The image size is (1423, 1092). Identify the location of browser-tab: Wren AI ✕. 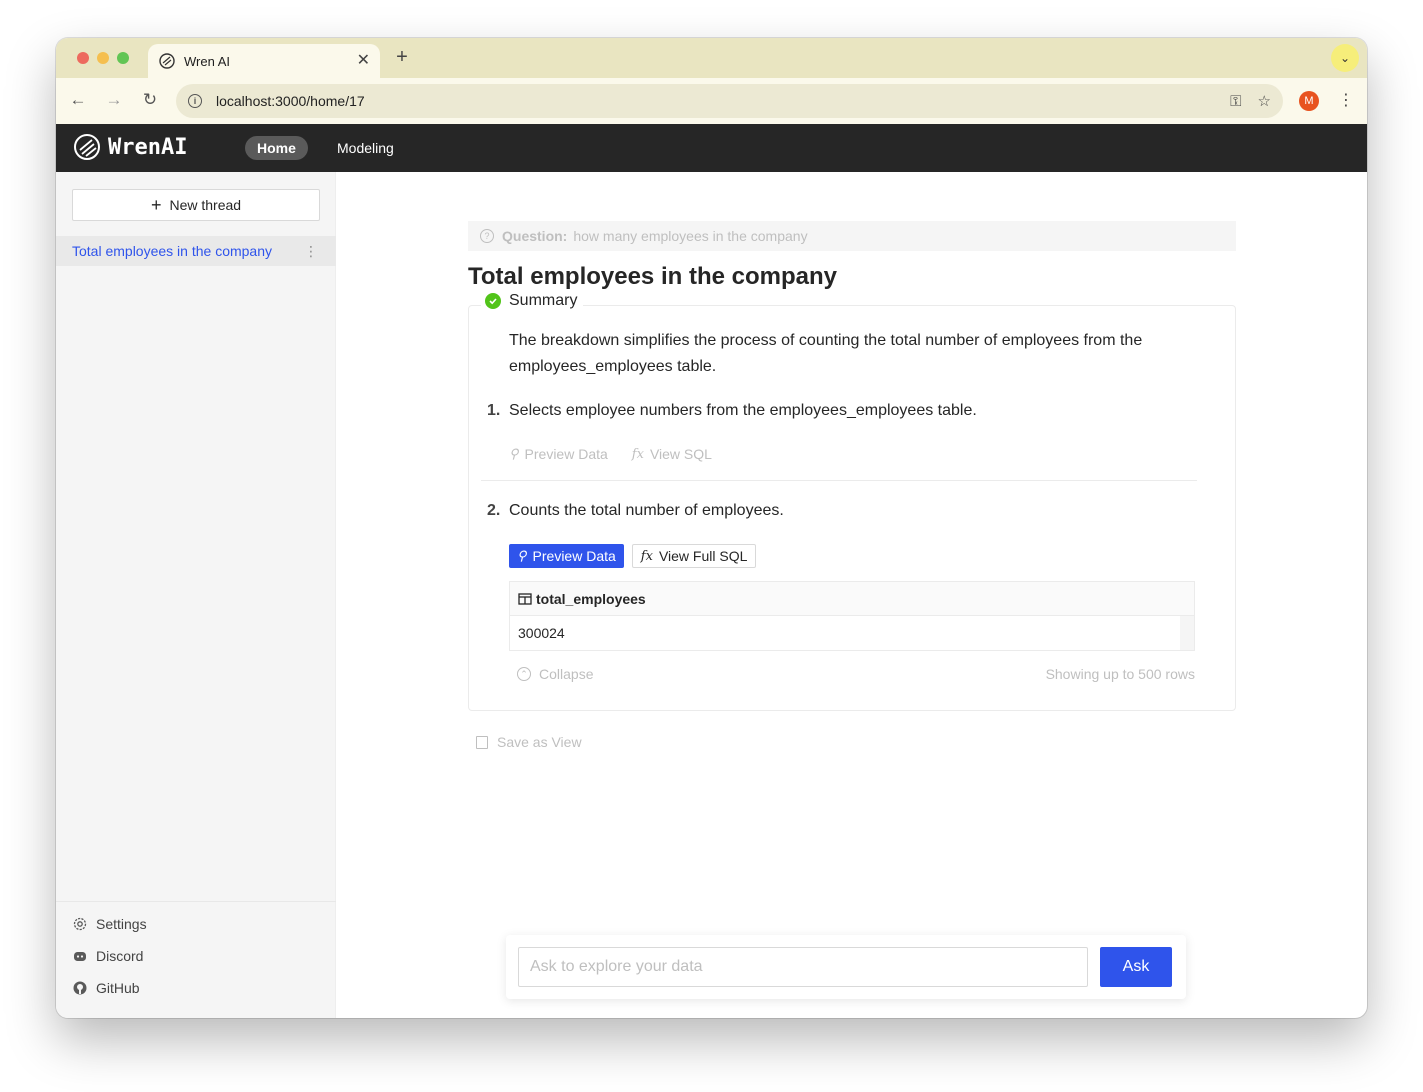
(264, 61).